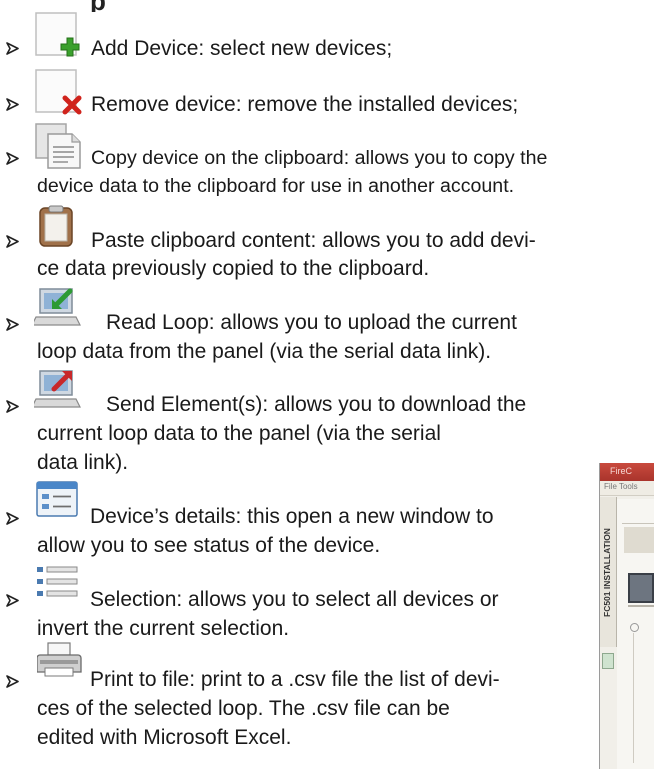 The image size is (654, 769). I want to click on installation-side-tab: FC501 INSTALLATION, so click(608, 572).